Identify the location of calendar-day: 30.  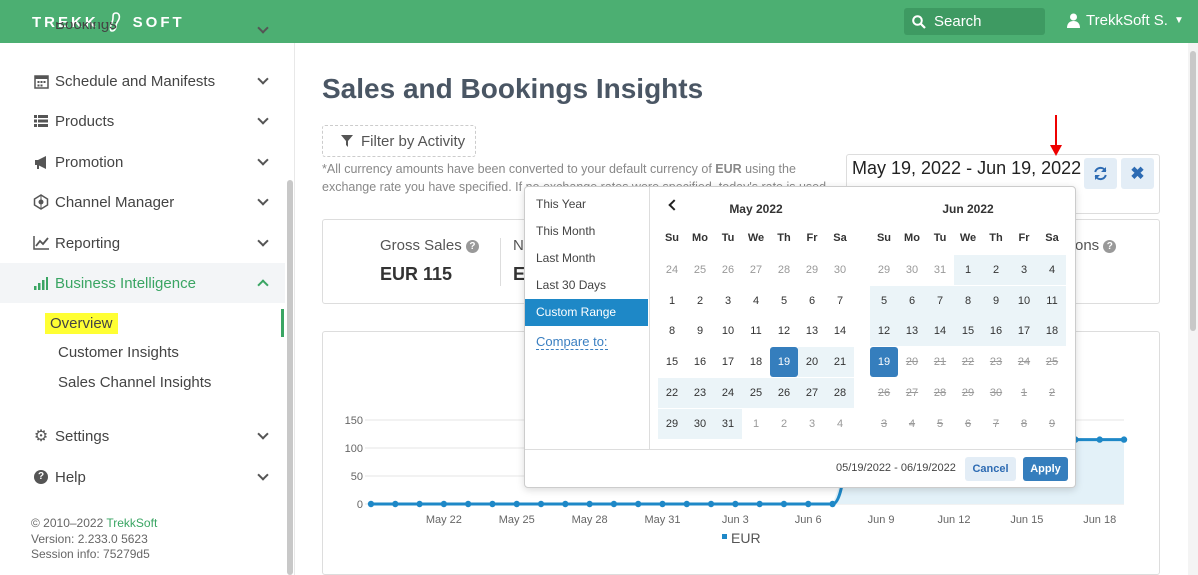
(912, 270).